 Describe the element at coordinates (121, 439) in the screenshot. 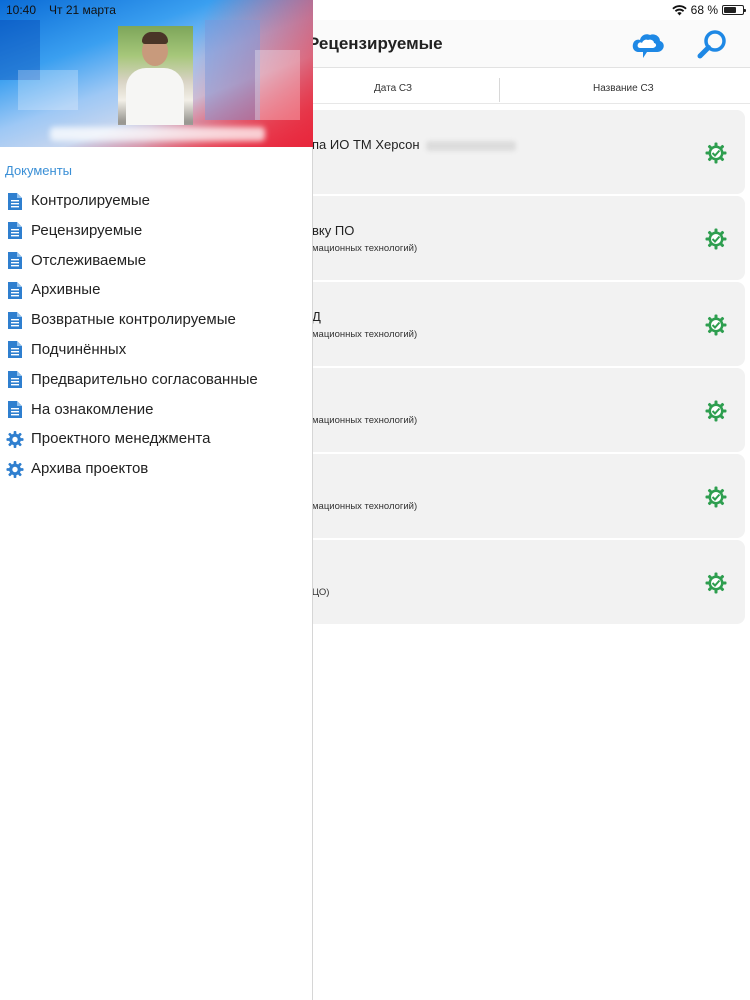

I see `menu-item-label: Проектного менеджмента` at that location.